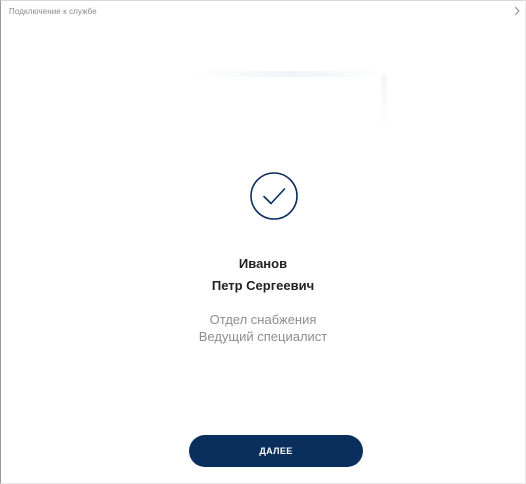  What do you see at coordinates (384, 105) in the screenshot?
I see `faint-background-band-vertical` at bounding box center [384, 105].